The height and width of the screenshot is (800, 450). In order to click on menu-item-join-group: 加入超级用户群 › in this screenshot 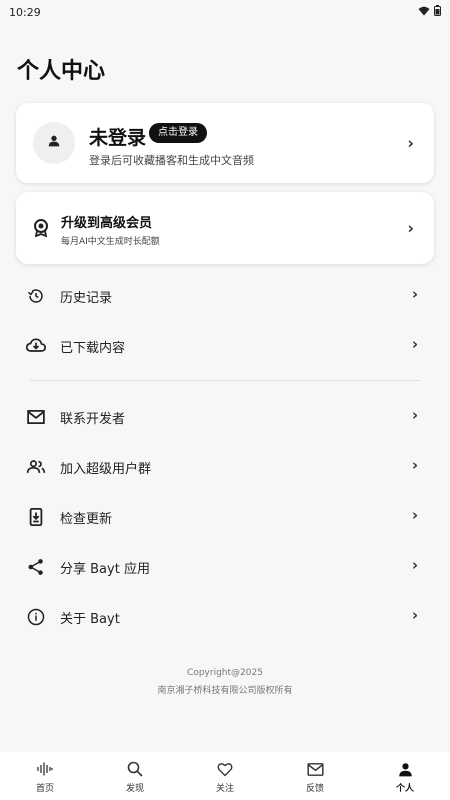, I will do `click(225, 466)`.